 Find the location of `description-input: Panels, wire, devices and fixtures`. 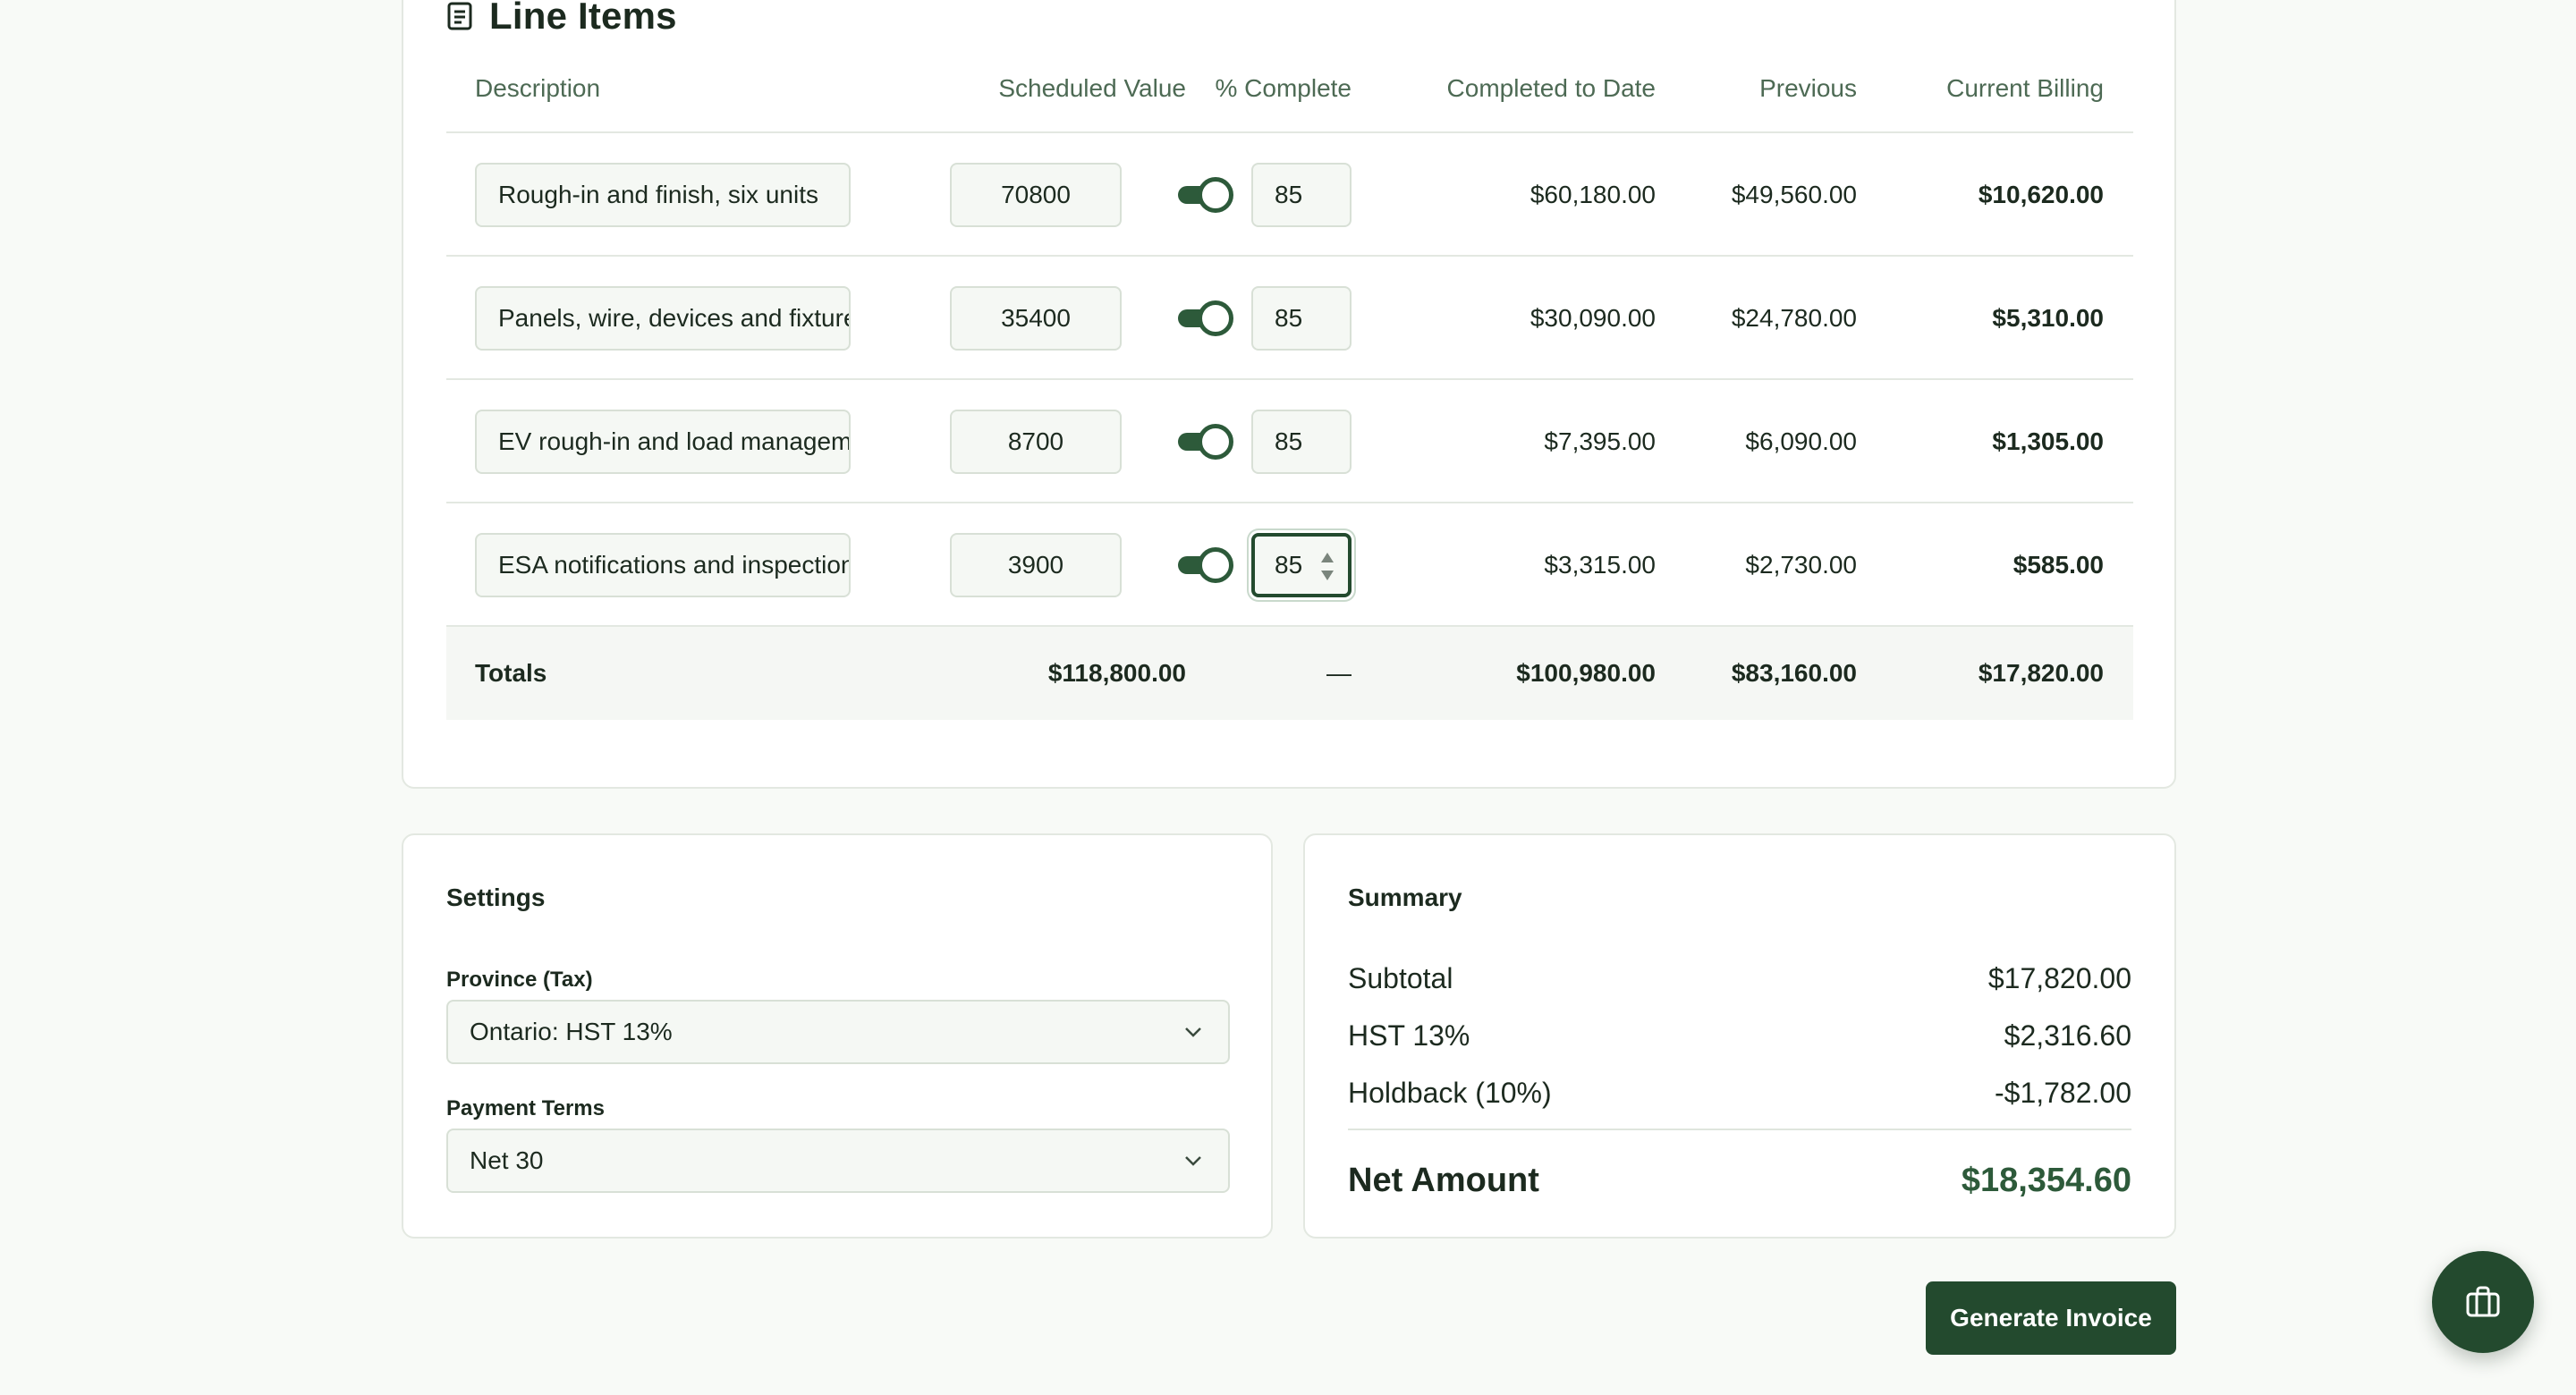

description-input: Panels, wire, devices and fixtures is located at coordinates (663, 318).